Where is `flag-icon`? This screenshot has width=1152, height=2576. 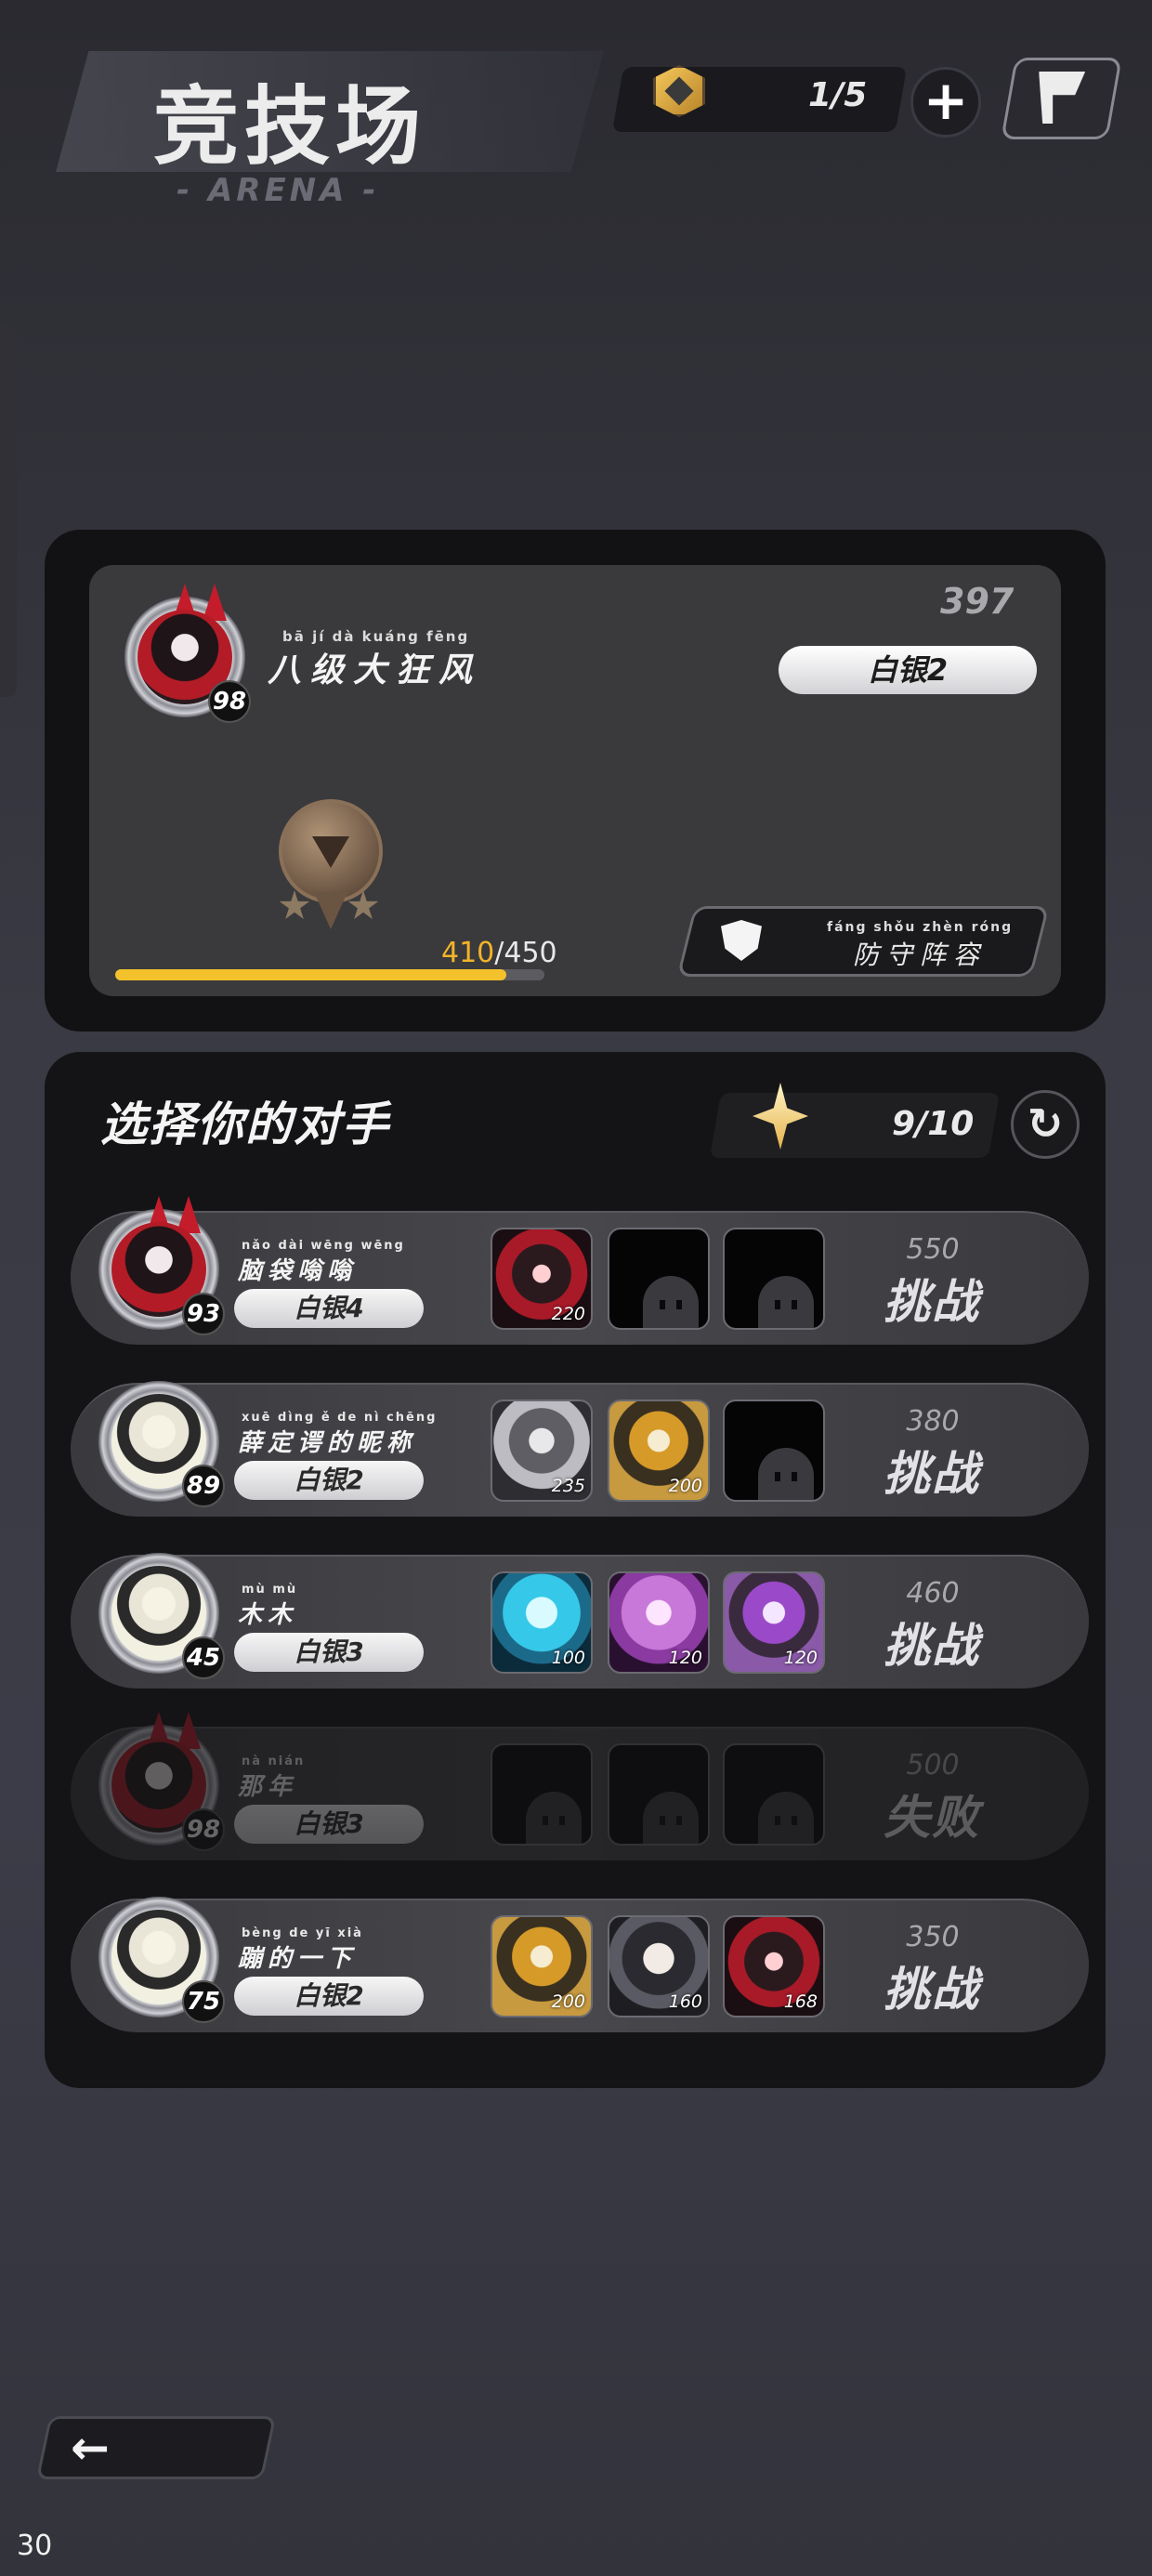 flag-icon is located at coordinates (1062, 98).